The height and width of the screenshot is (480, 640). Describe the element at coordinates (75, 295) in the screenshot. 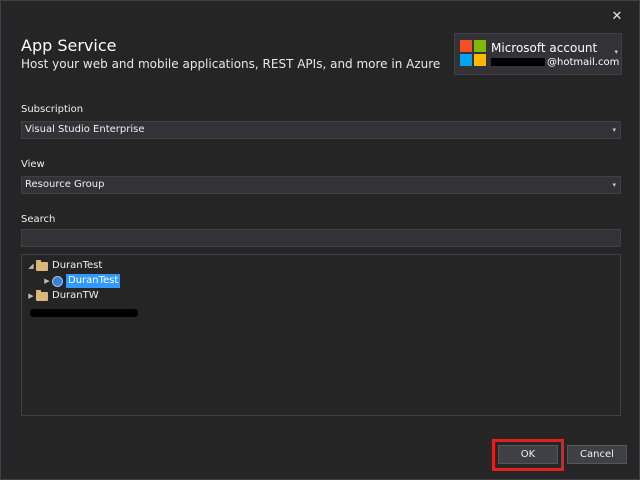

I see `tree-item-label: DuranTW` at that location.